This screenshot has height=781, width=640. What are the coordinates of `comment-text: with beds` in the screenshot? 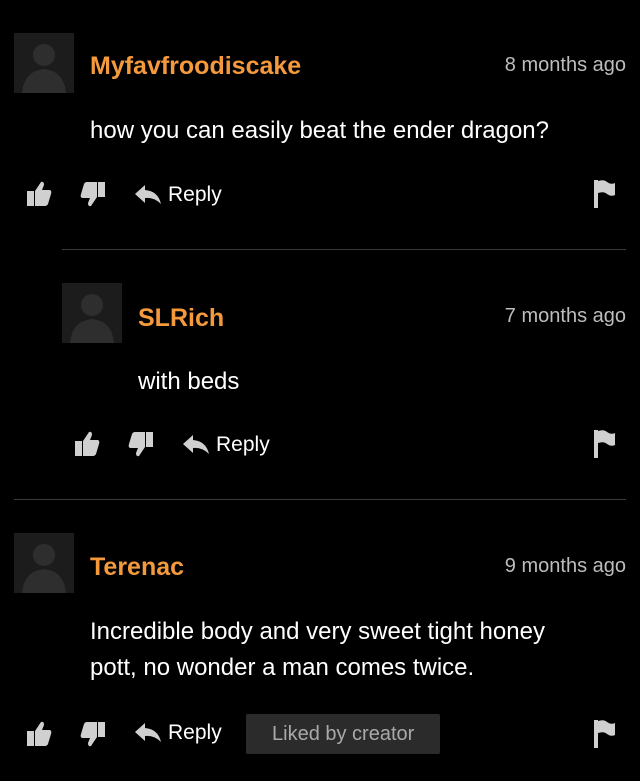 It's located at (189, 381).